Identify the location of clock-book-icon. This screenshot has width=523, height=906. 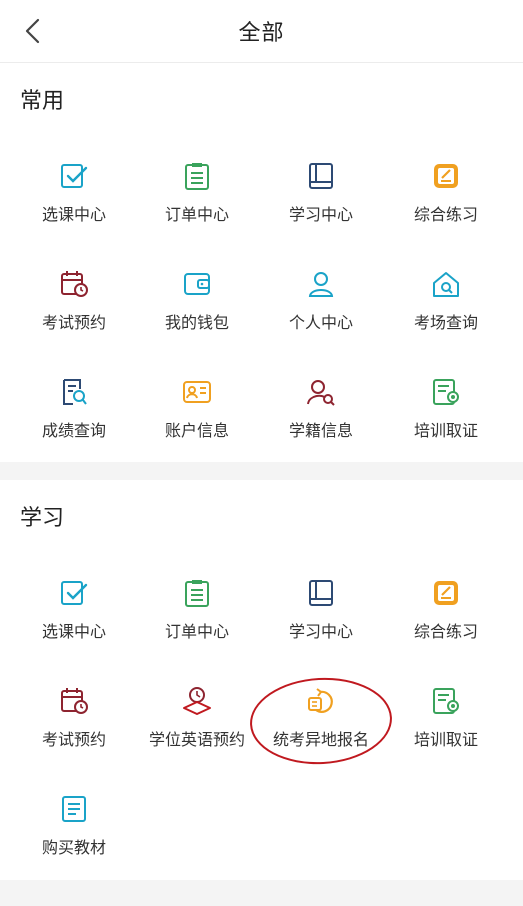
(197, 701).